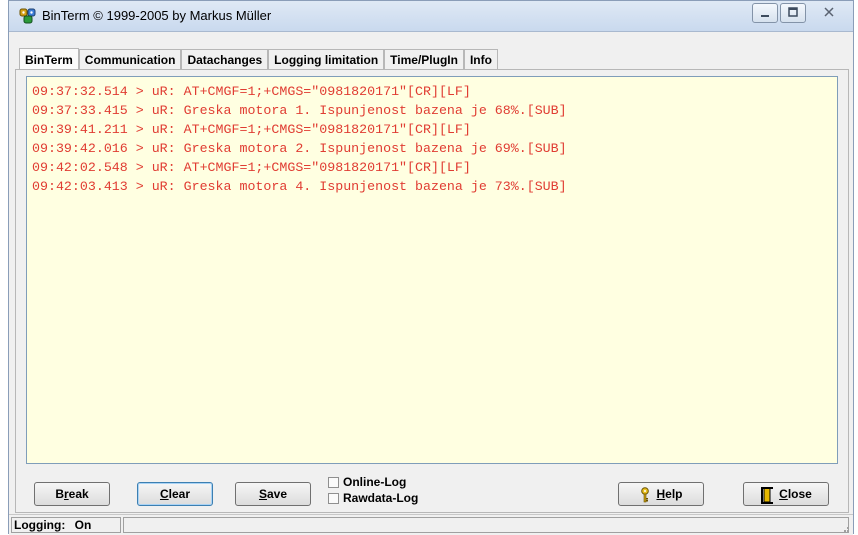 The height and width of the screenshot is (535, 858). What do you see at coordinates (645, 495) in the screenshot?
I see `key-icon` at bounding box center [645, 495].